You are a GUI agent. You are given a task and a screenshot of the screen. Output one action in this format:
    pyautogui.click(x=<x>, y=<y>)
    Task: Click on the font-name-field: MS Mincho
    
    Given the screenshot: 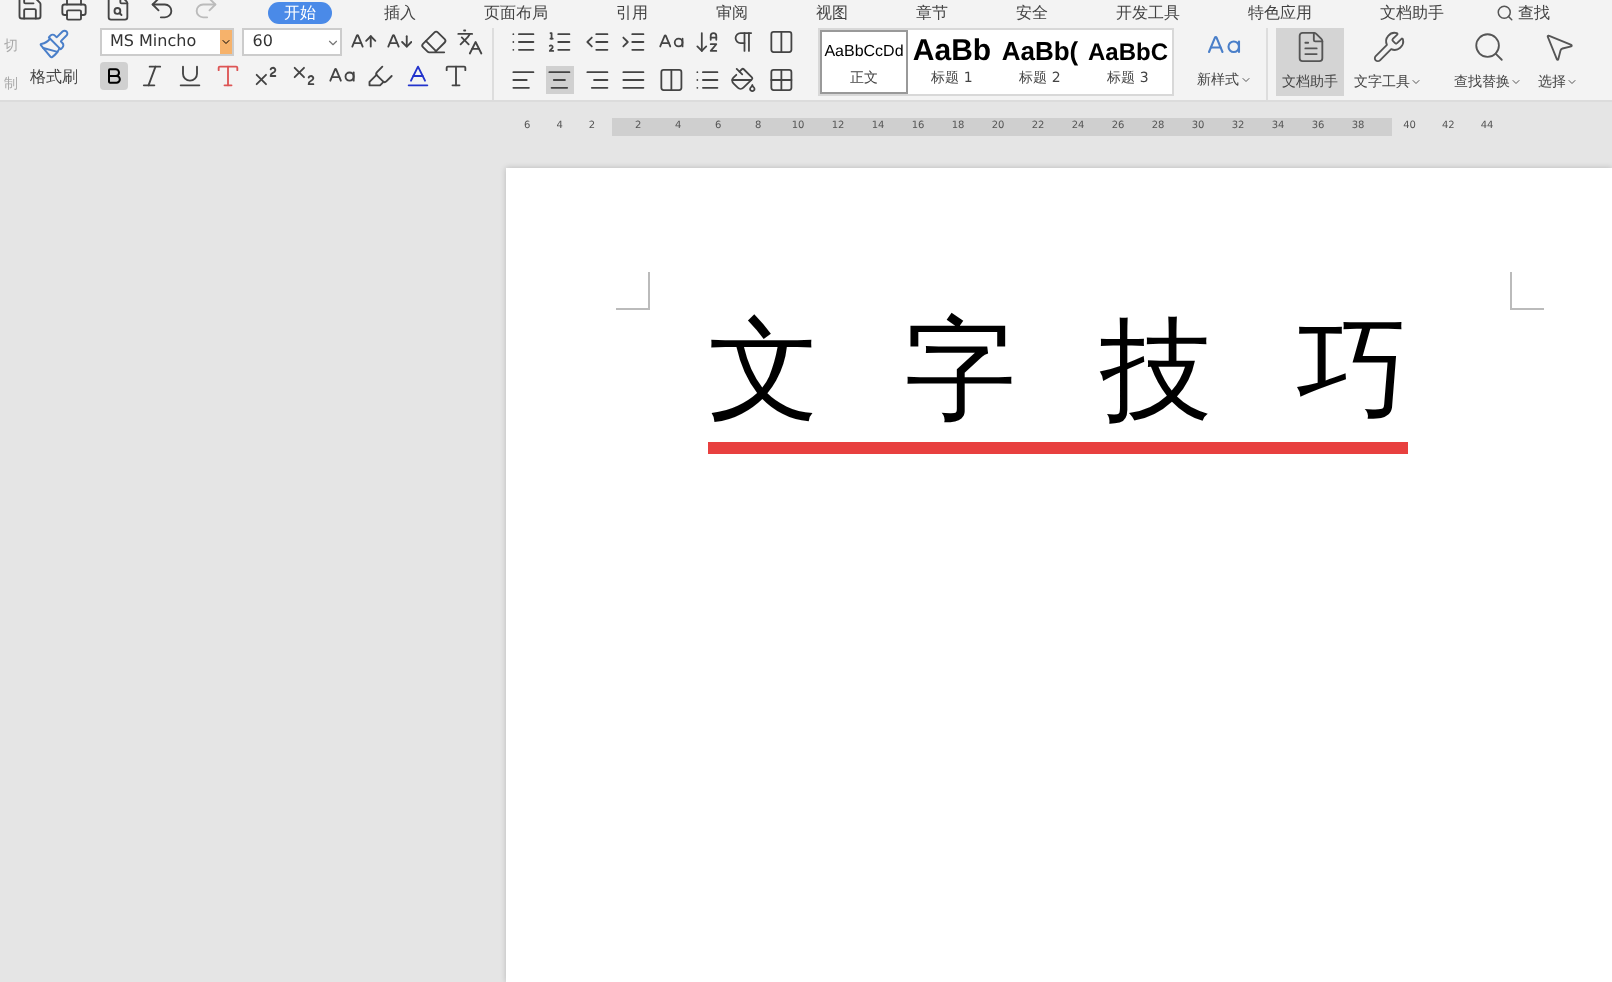 What is the action you would take?
    pyautogui.click(x=167, y=42)
    